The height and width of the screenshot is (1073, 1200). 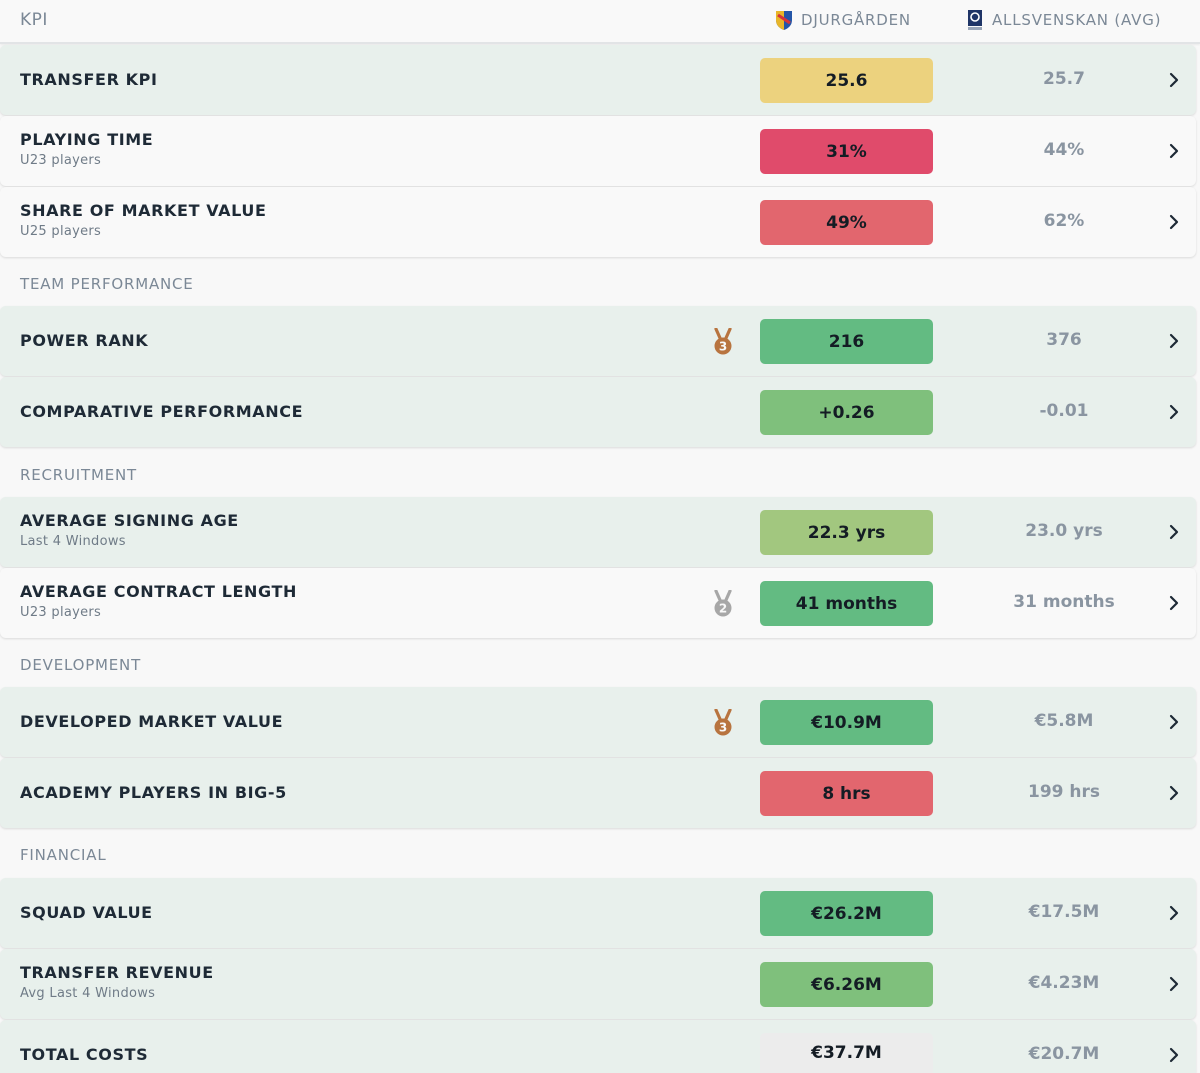 I want to click on kpi-name: SHARE OF MARKET VALUE, so click(x=143, y=210).